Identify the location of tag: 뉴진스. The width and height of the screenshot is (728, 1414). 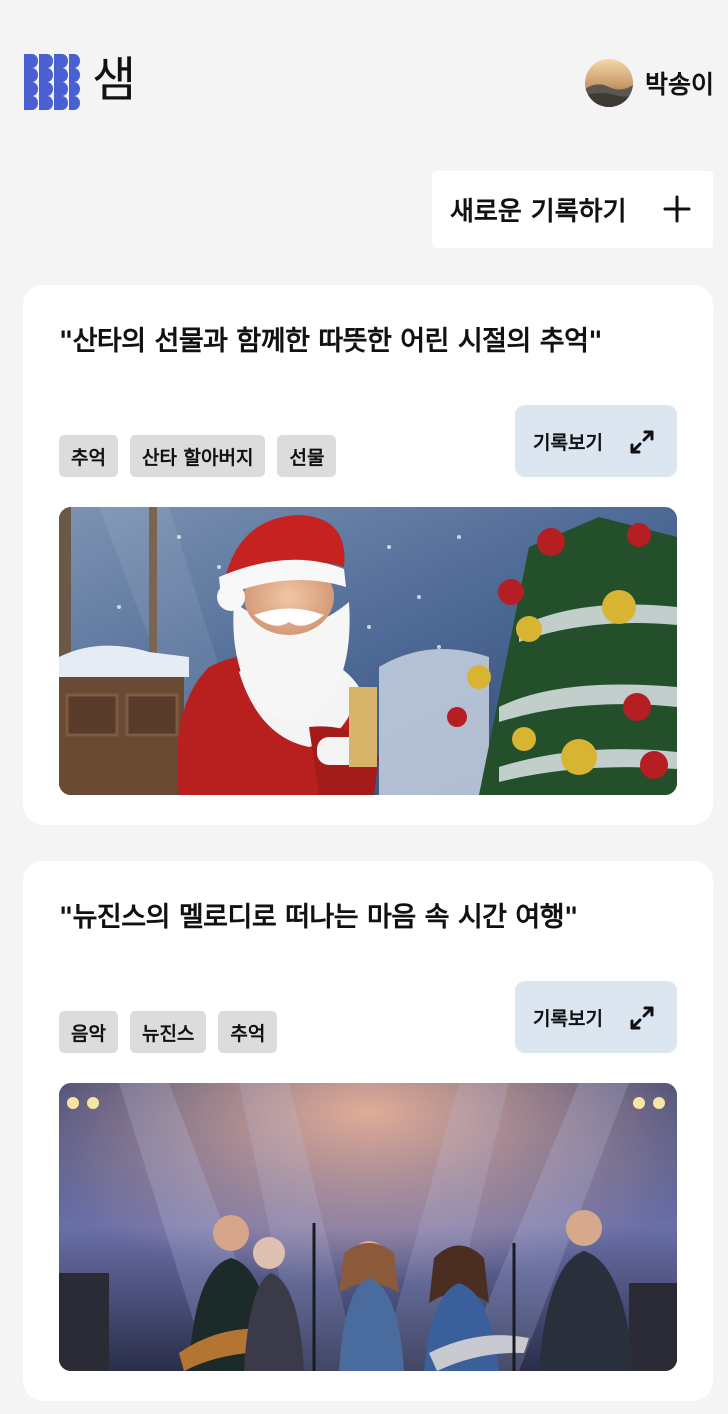
(168, 1032).